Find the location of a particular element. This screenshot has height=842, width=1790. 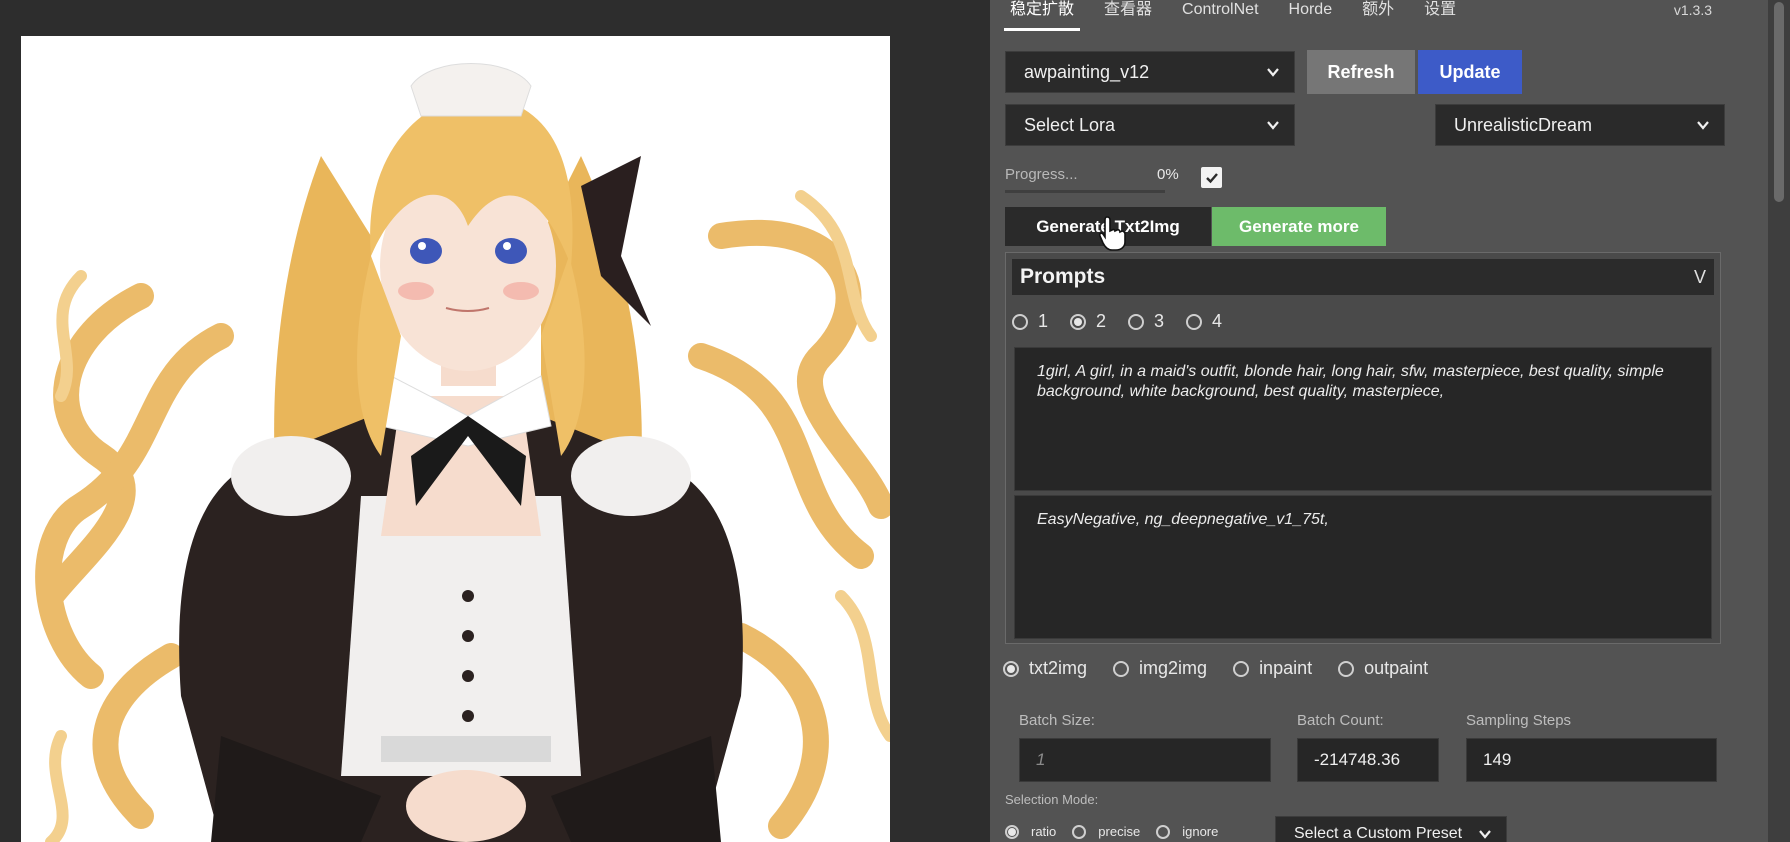

negative-prompt-textarea: EasyNegative, ng_deepnegative_v1_75t, is located at coordinates (1363, 567).